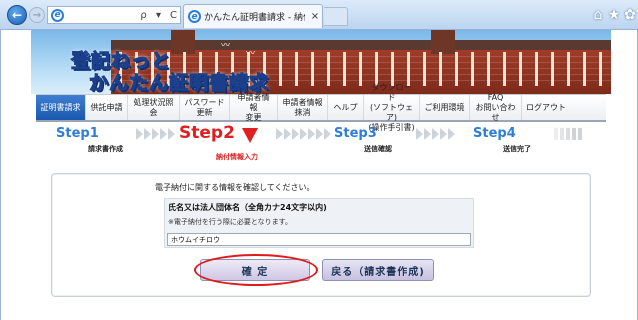 The image size is (638, 320). What do you see at coordinates (247, 207) in the screenshot?
I see `name-field-label: 氏名又は法人団体名（全角カナ24文字以内)` at bounding box center [247, 207].